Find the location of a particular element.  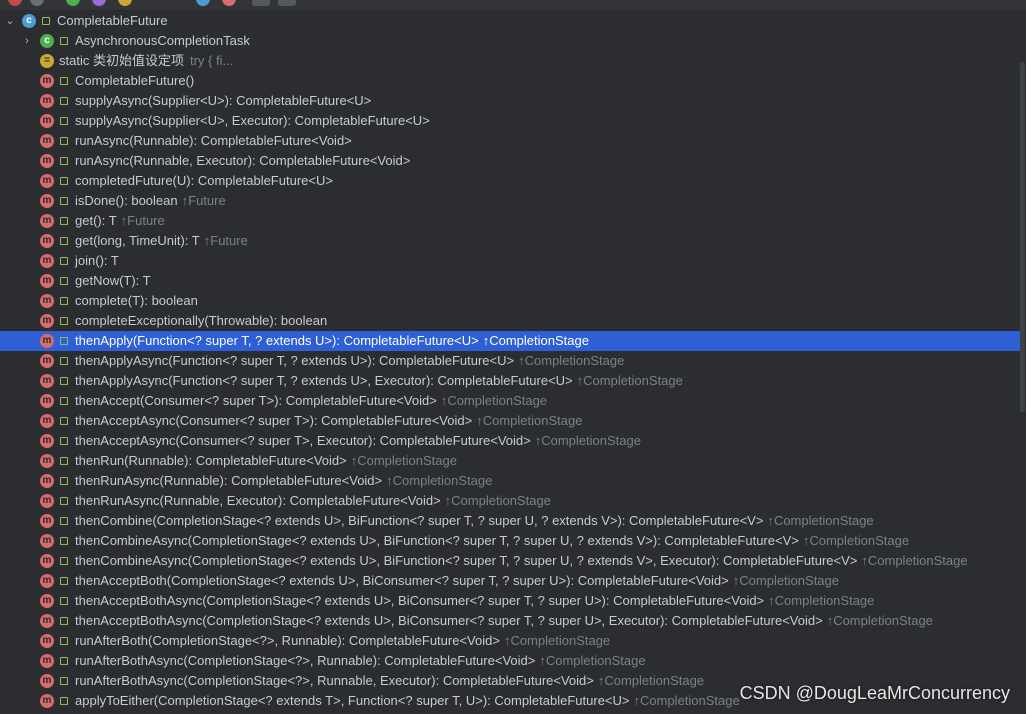

member-label: getNow(T): T is located at coordinates (113, 281).